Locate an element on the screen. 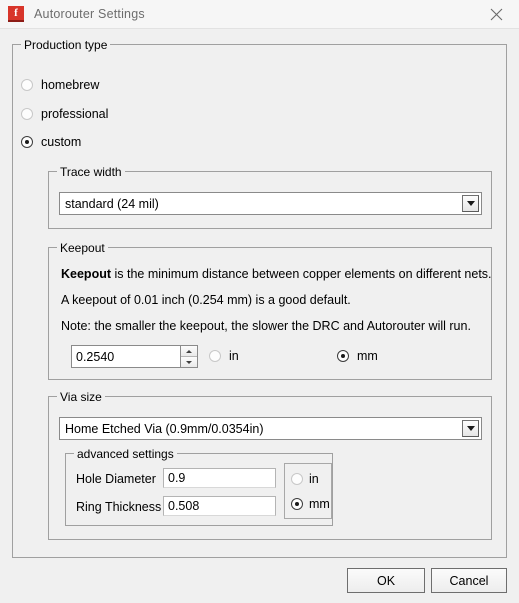  chevron-down-icon-via is located at coordinates (470, 428).